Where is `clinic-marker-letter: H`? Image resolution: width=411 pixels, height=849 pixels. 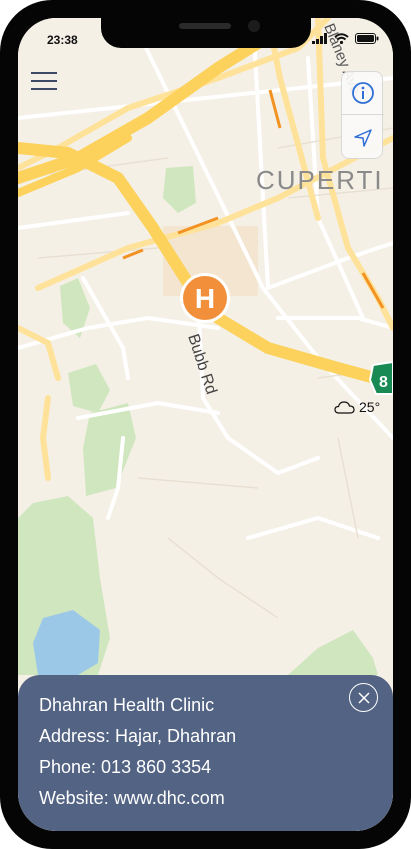
clinic-marker-letter: H is located at coordinates (205, 298).